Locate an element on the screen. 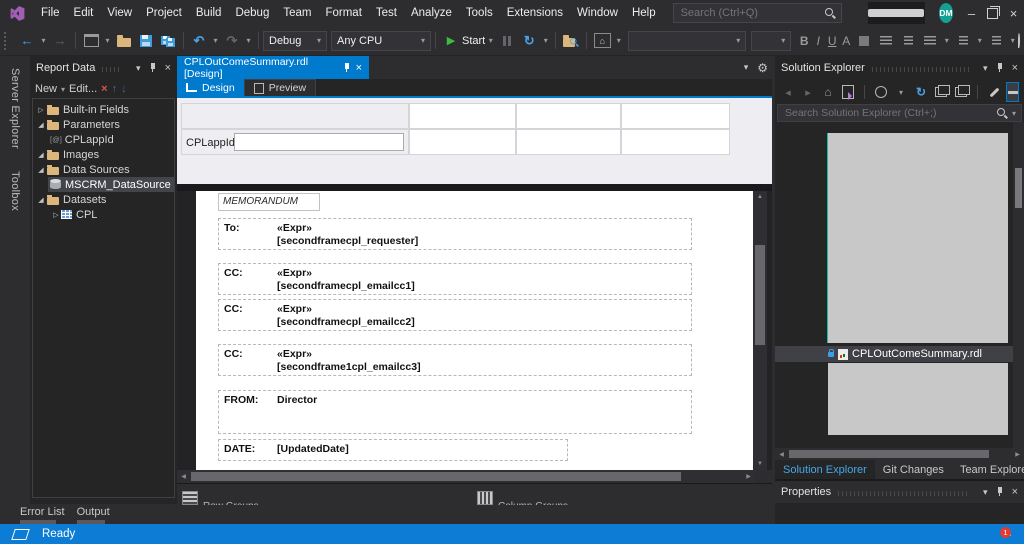  menu-test: Test is located at coordinates (386, 13).